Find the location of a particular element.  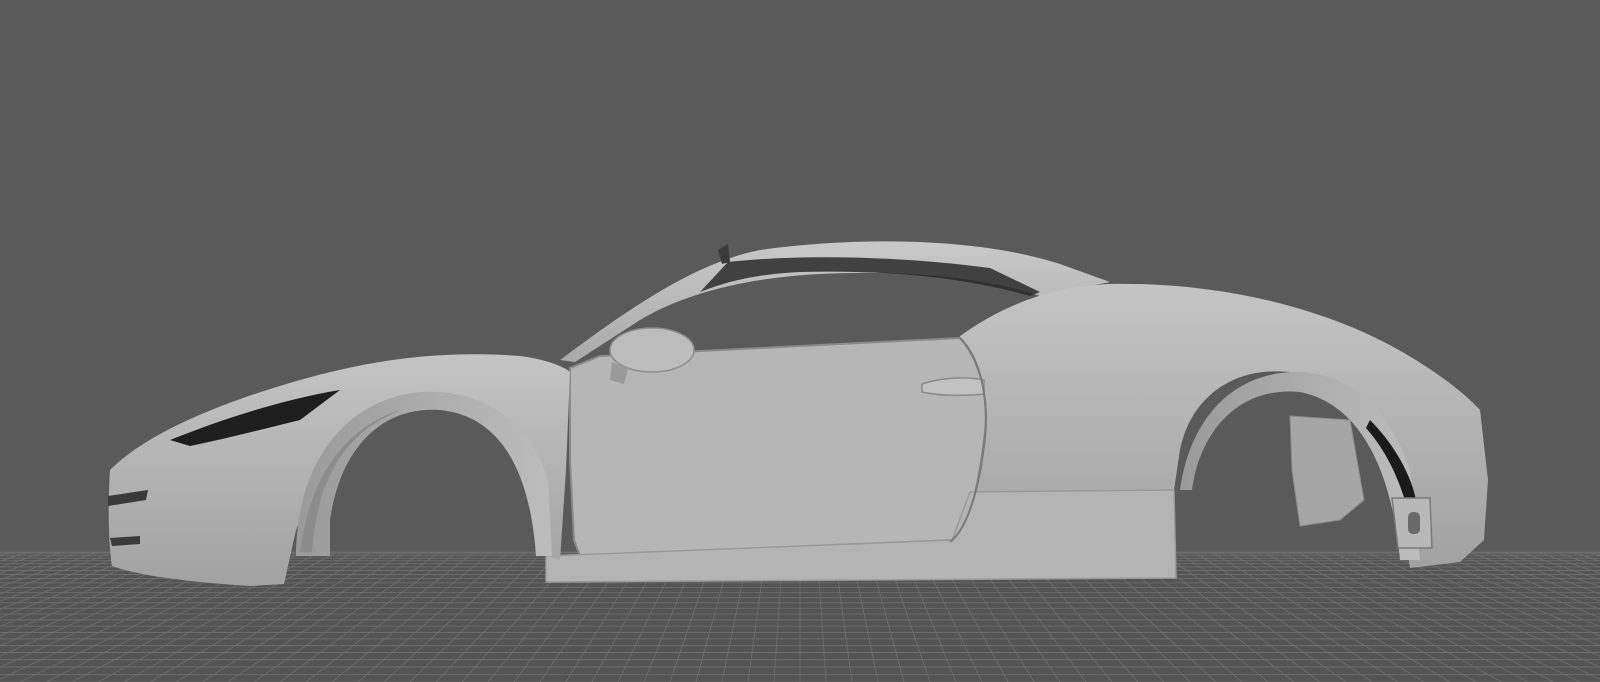

door-panel is located at coordinates (778, 447).